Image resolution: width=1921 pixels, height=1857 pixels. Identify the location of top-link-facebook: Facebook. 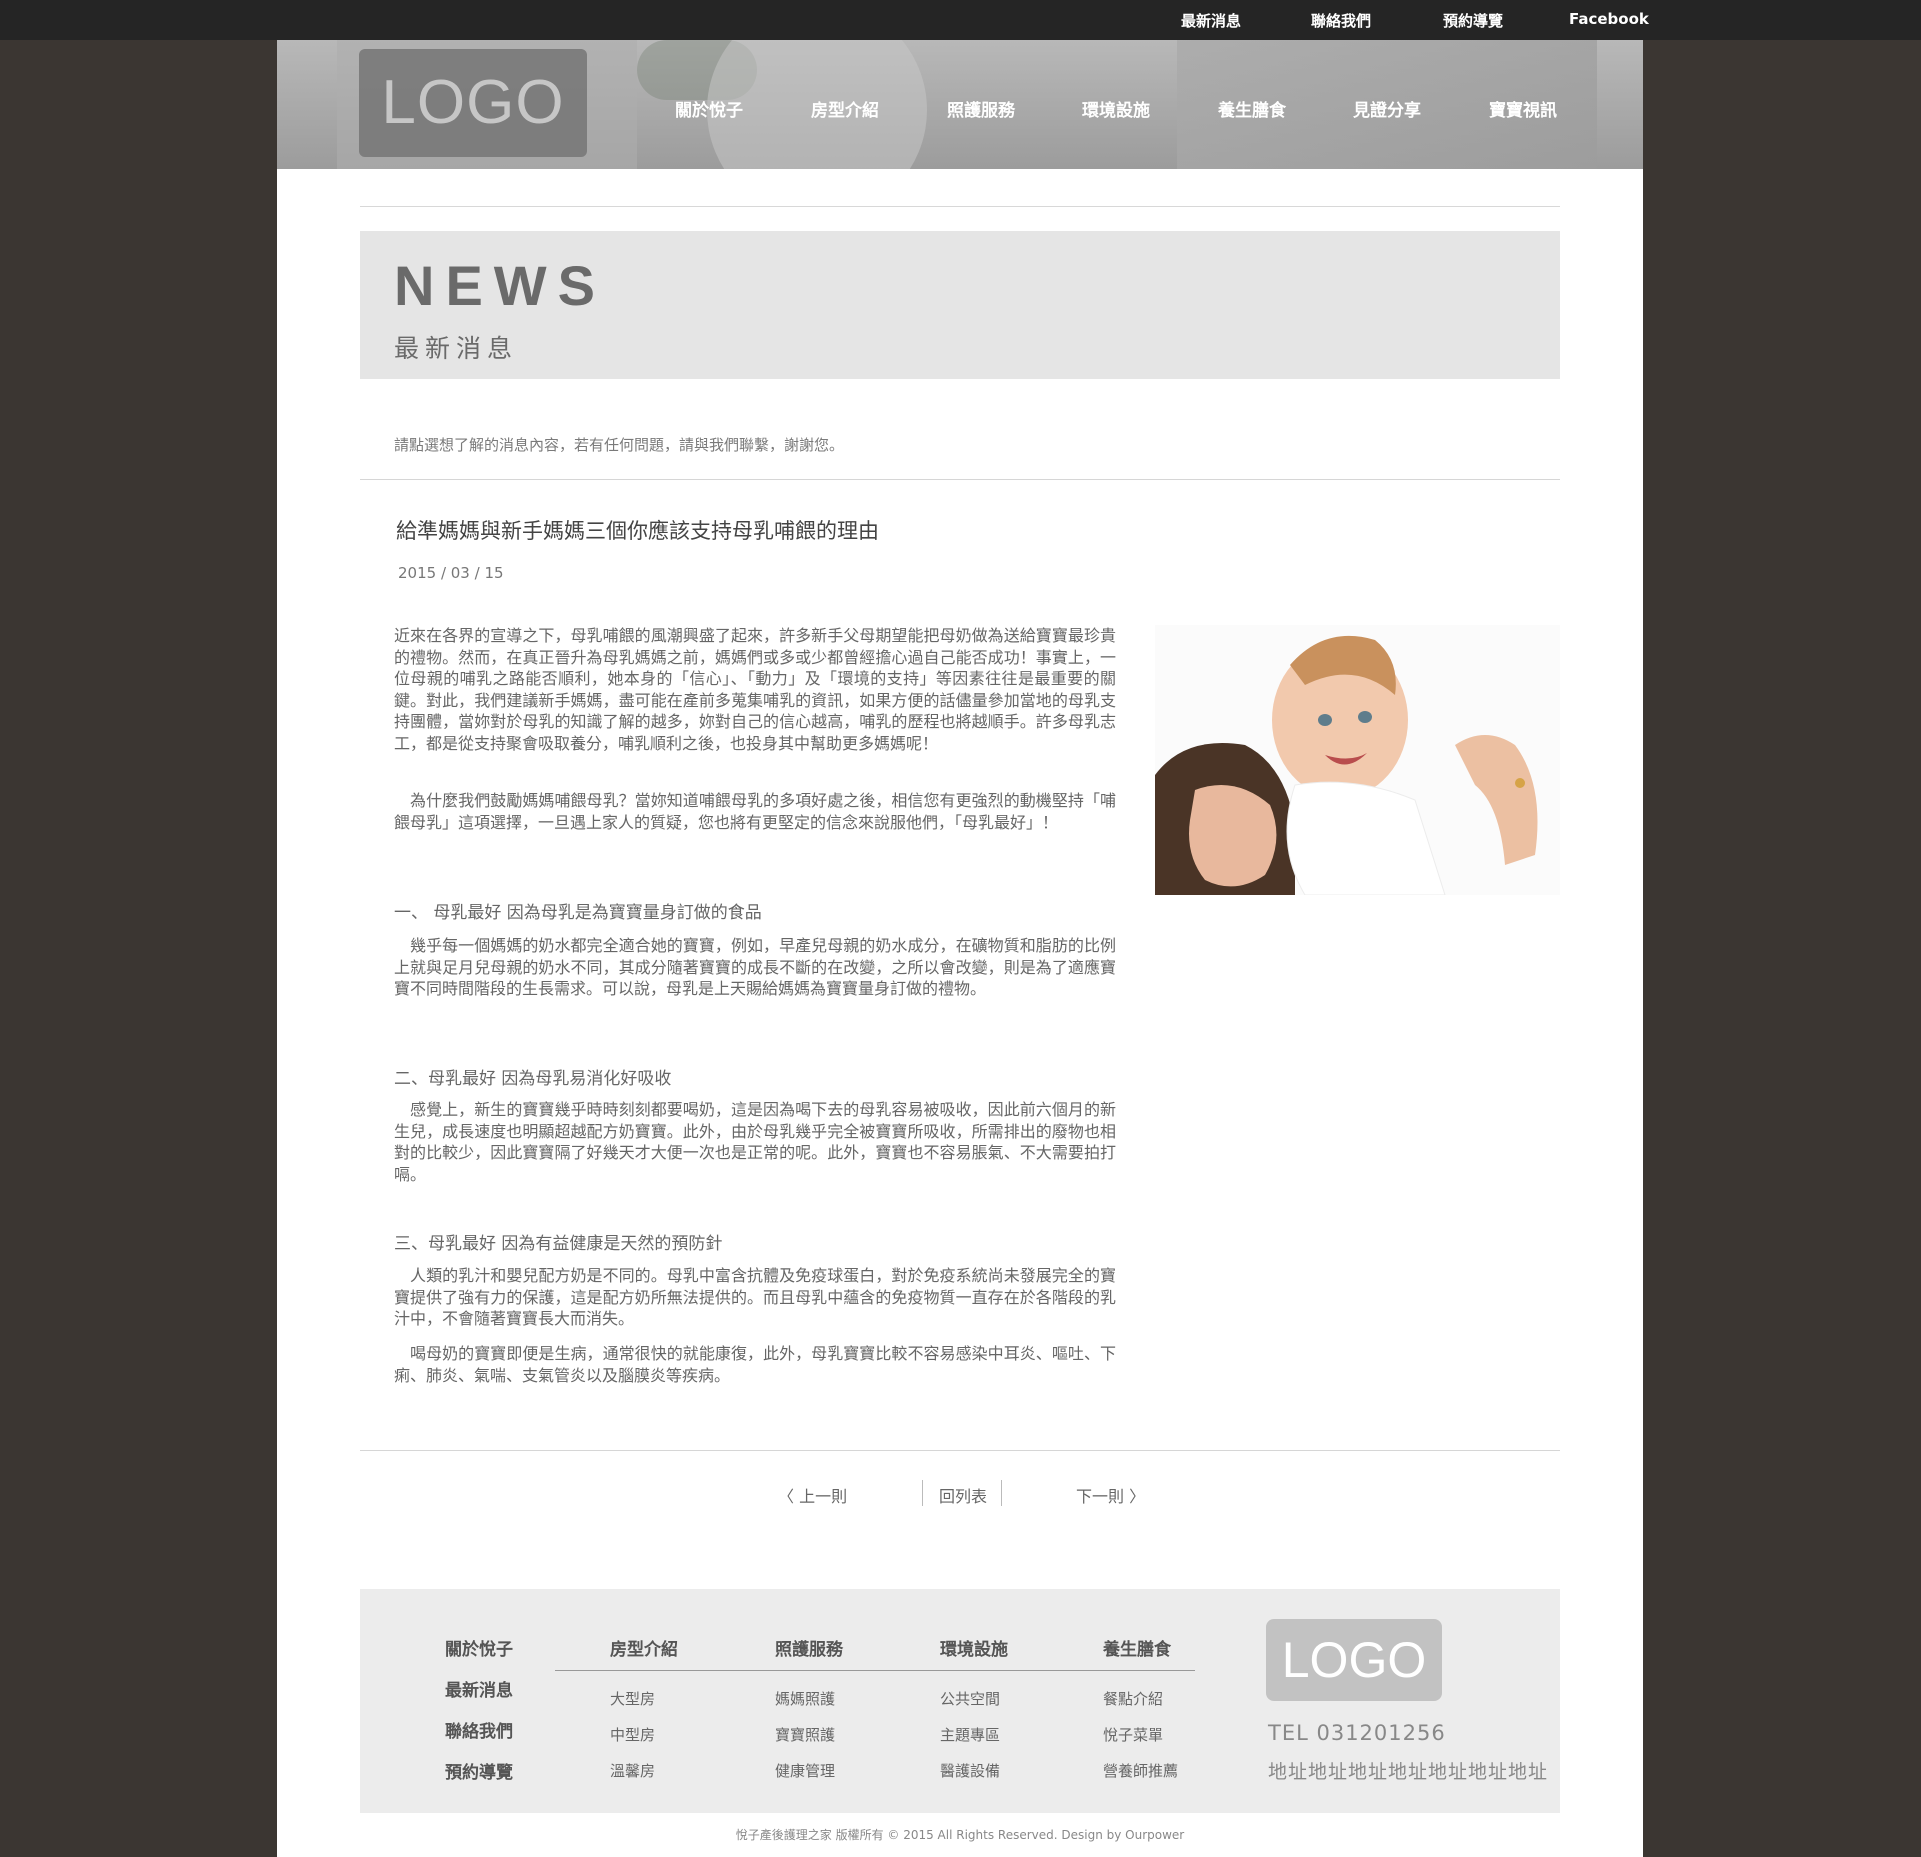
(1609, 19).